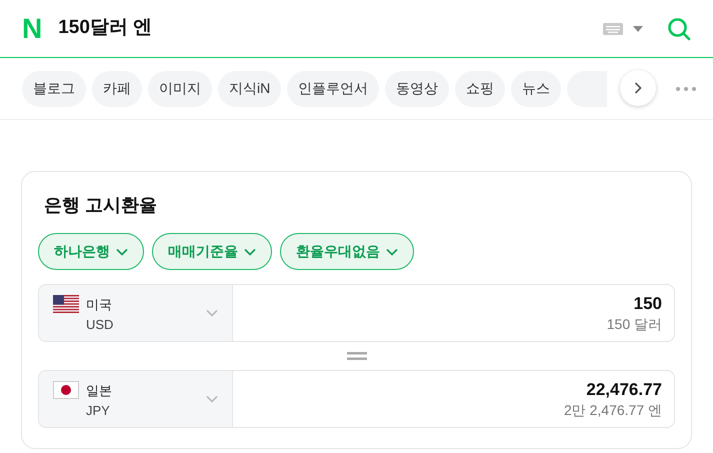  Describe the element at coordinates (136, 313) in the screenshot. I see `currency-selector: 미국 USD` at that location.